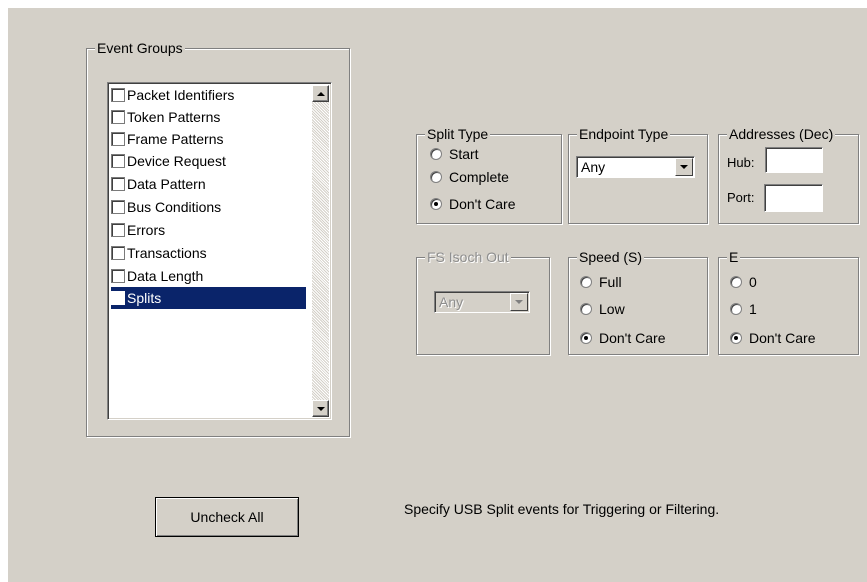 This screenshot has height=582, width=867. I want to click on arrow-up-icon, so click(320, 93).